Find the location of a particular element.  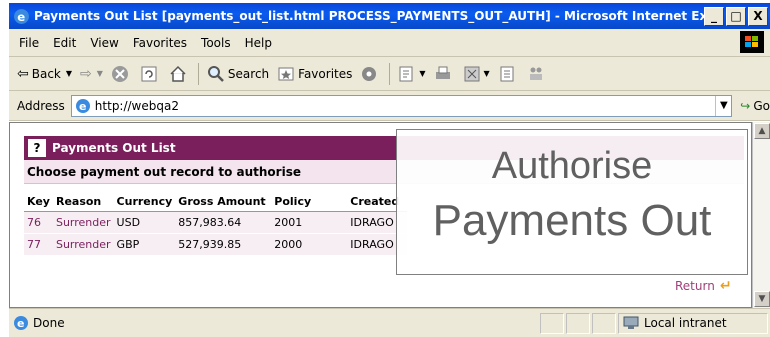

address-input: e http://webqa2 ▼ is located at coordinates (401, 105).